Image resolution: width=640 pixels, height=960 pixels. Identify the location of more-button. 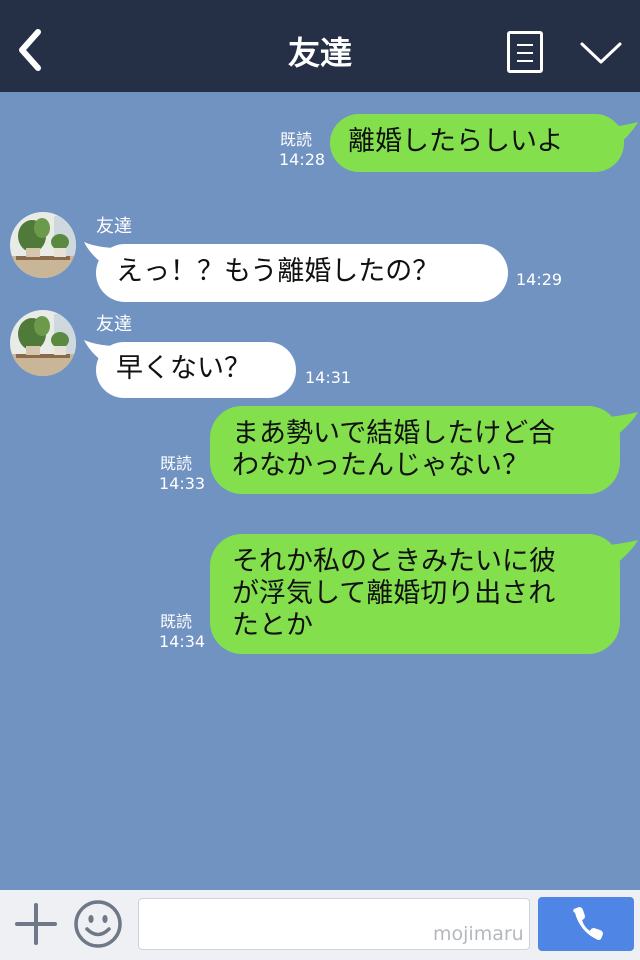
(601, 54).